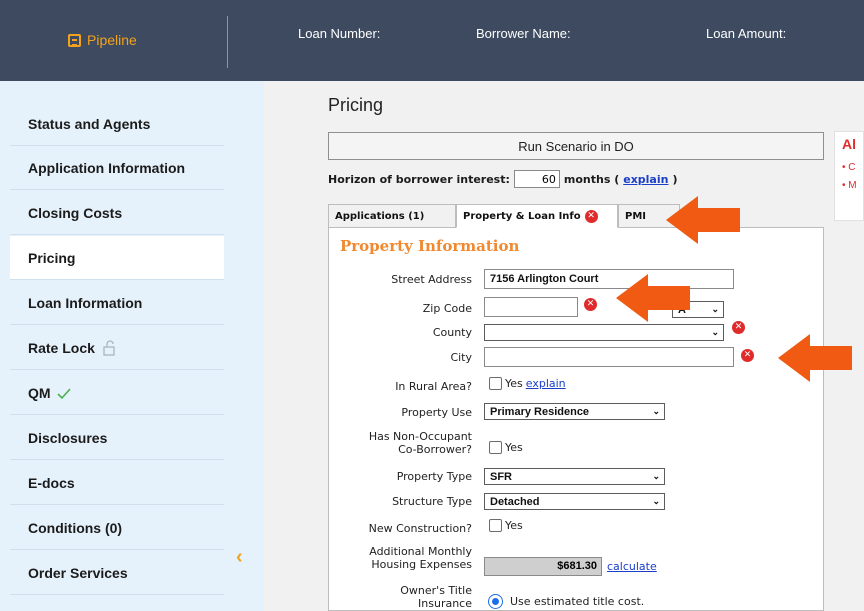 The width and height of the screenshot is (864, 611). What do you see at coordinates (436, 590) in the screenshot?
I see `title-insurance-label-1: Owner's Title` at bounding box center [436, 590].